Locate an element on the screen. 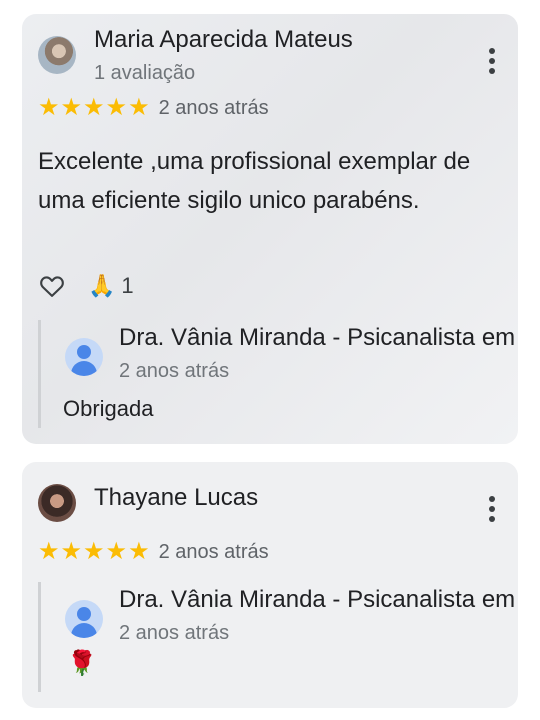 This screenshot has width=540, height=720. reviewer-review-count: 1 avaliação is located at coordinates (145, 73).